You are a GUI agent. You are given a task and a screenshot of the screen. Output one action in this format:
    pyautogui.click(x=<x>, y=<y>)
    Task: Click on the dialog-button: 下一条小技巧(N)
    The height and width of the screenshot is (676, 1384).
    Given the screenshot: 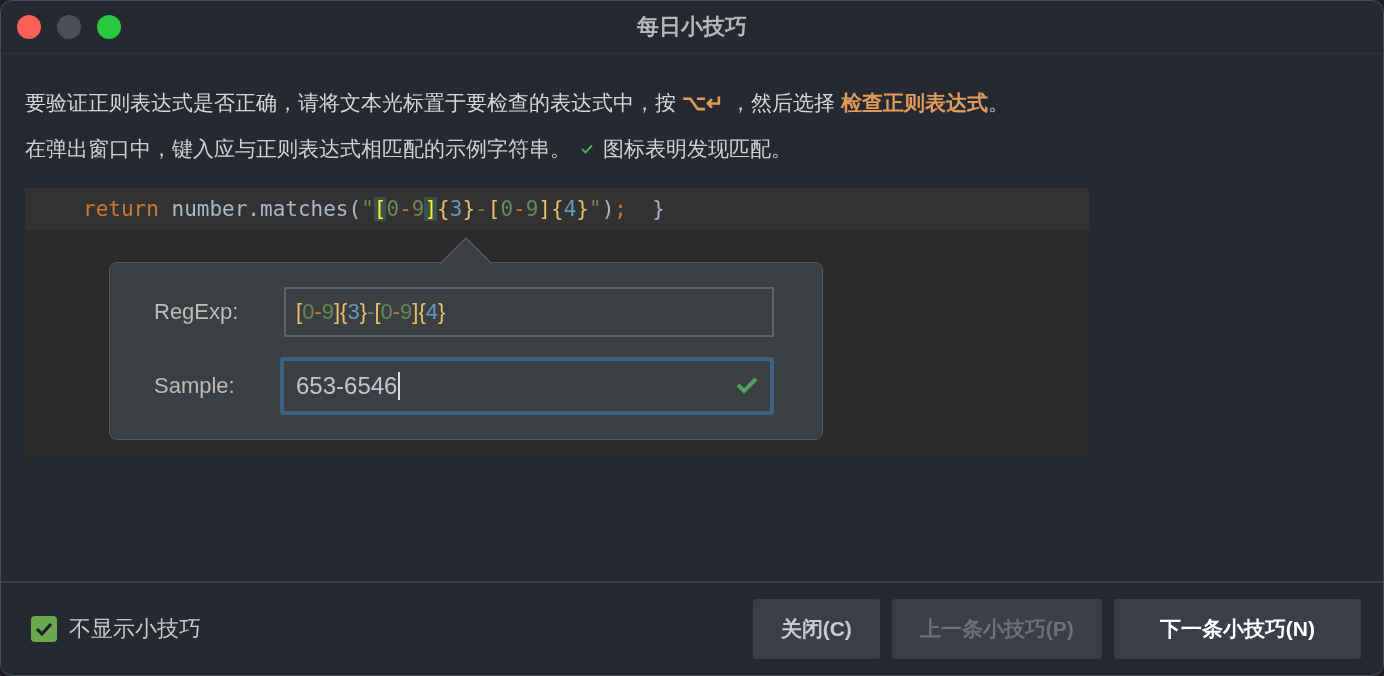 What is the action you would take?
    pyautogui.click(x=1237, y=629)
    